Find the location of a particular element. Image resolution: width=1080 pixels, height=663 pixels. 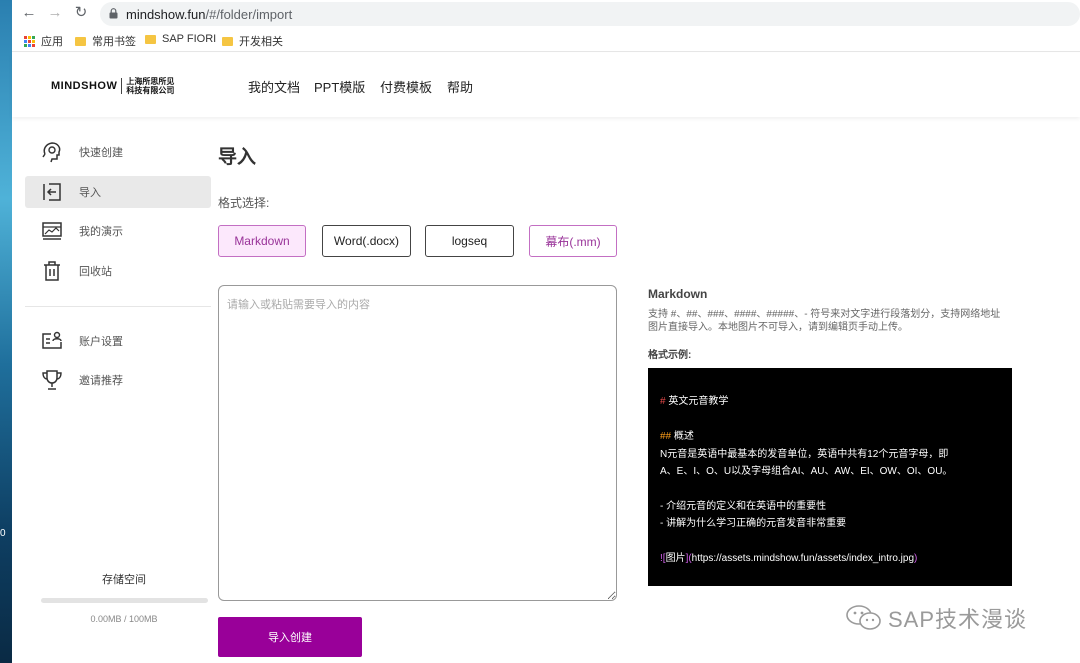

format-logseq-button: logseq is located at coordinates (469, 241).